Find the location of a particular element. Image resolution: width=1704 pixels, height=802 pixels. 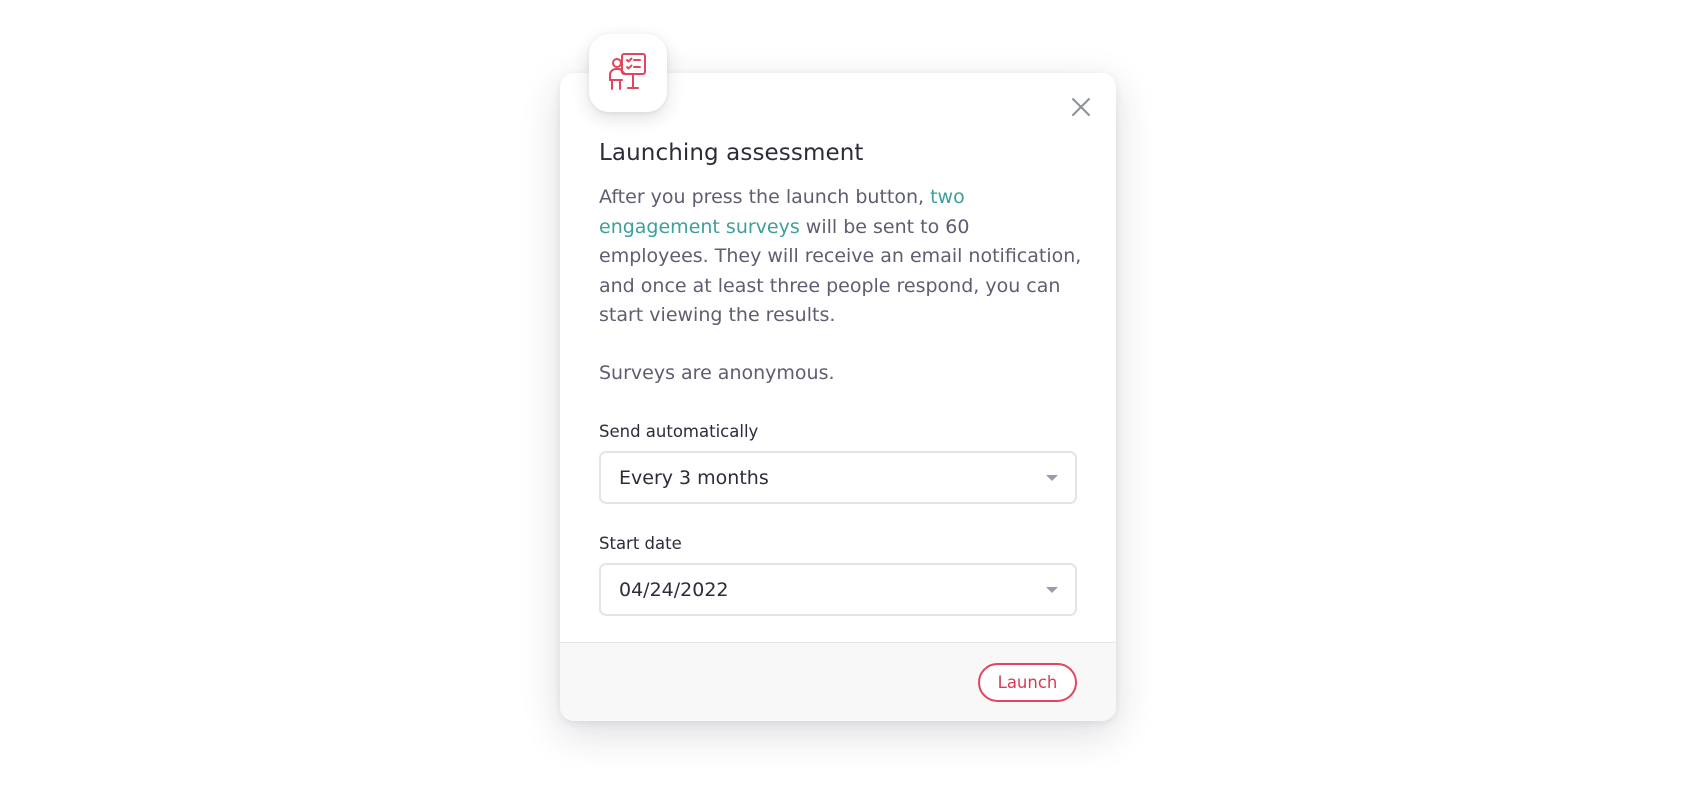

anonymity-note: Surveys are anonymous. is located at coordinates (717, 373).